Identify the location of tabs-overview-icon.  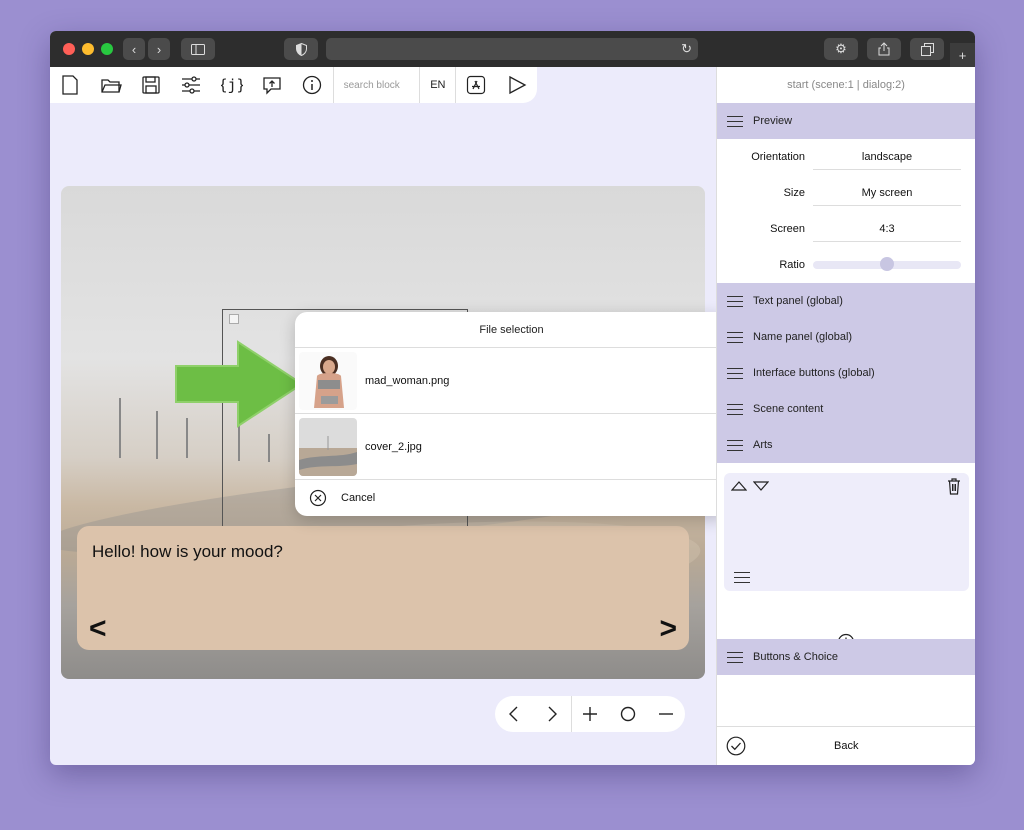
(927, 49).